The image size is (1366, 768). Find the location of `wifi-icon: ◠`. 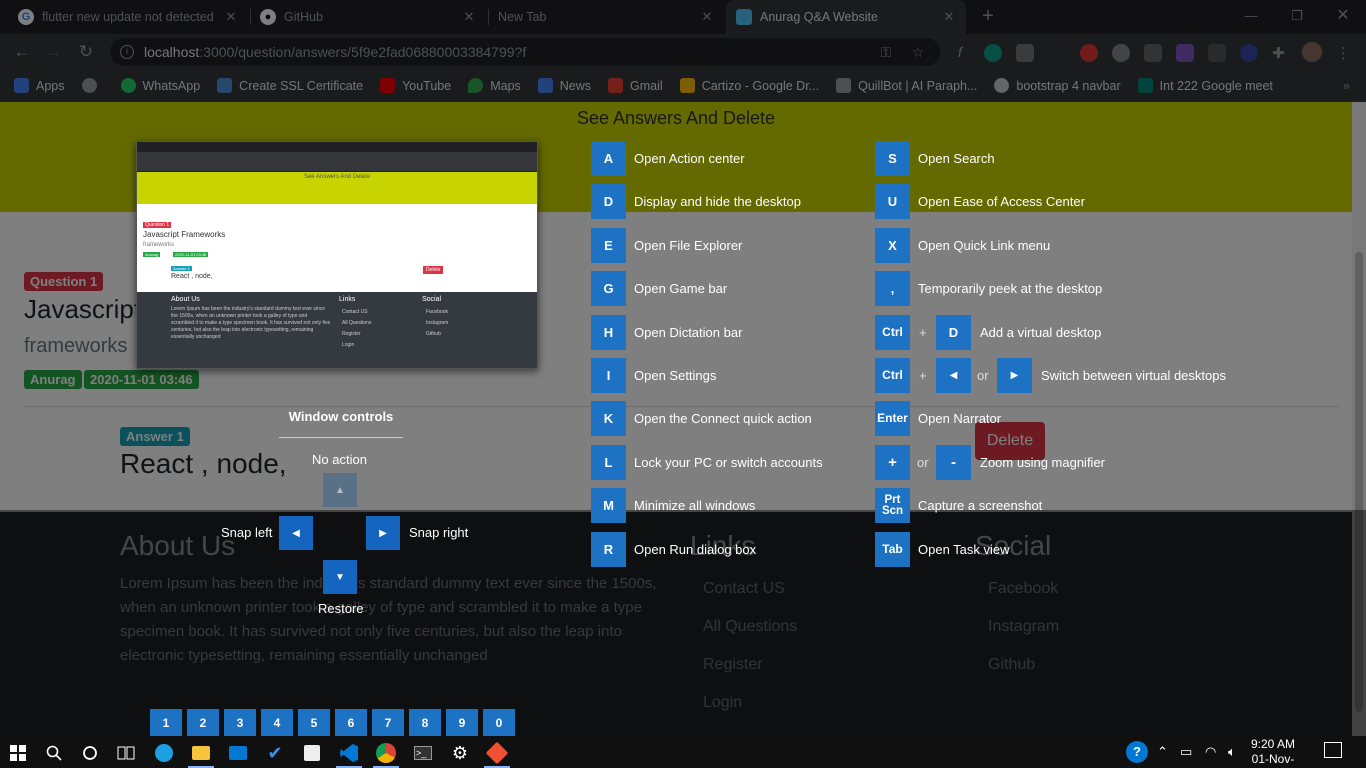

wifi-icon: ◠ is located at coordinates (1210, 752).